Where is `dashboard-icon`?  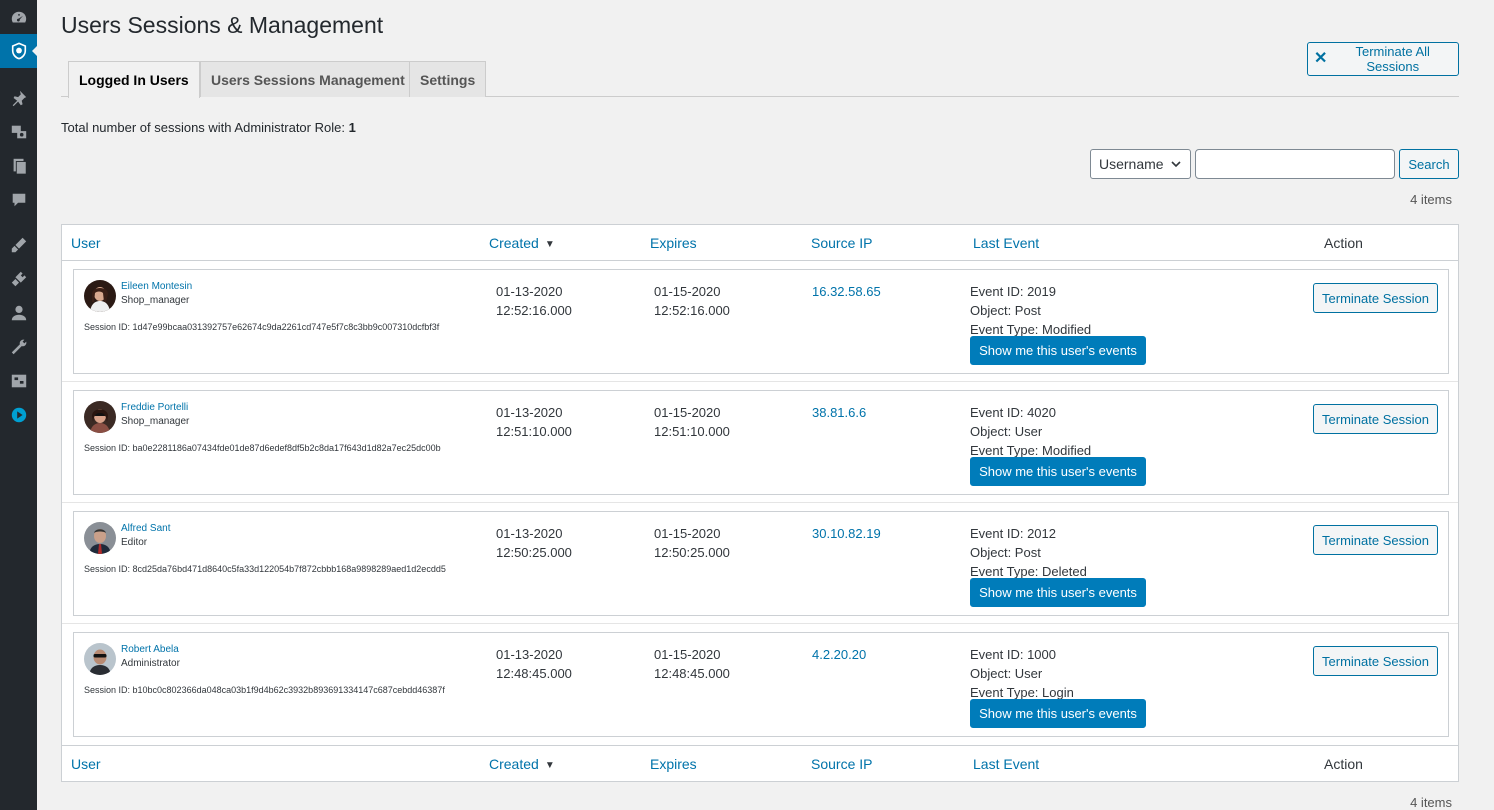
dashboard-icon is located at coordinates (18, 17).